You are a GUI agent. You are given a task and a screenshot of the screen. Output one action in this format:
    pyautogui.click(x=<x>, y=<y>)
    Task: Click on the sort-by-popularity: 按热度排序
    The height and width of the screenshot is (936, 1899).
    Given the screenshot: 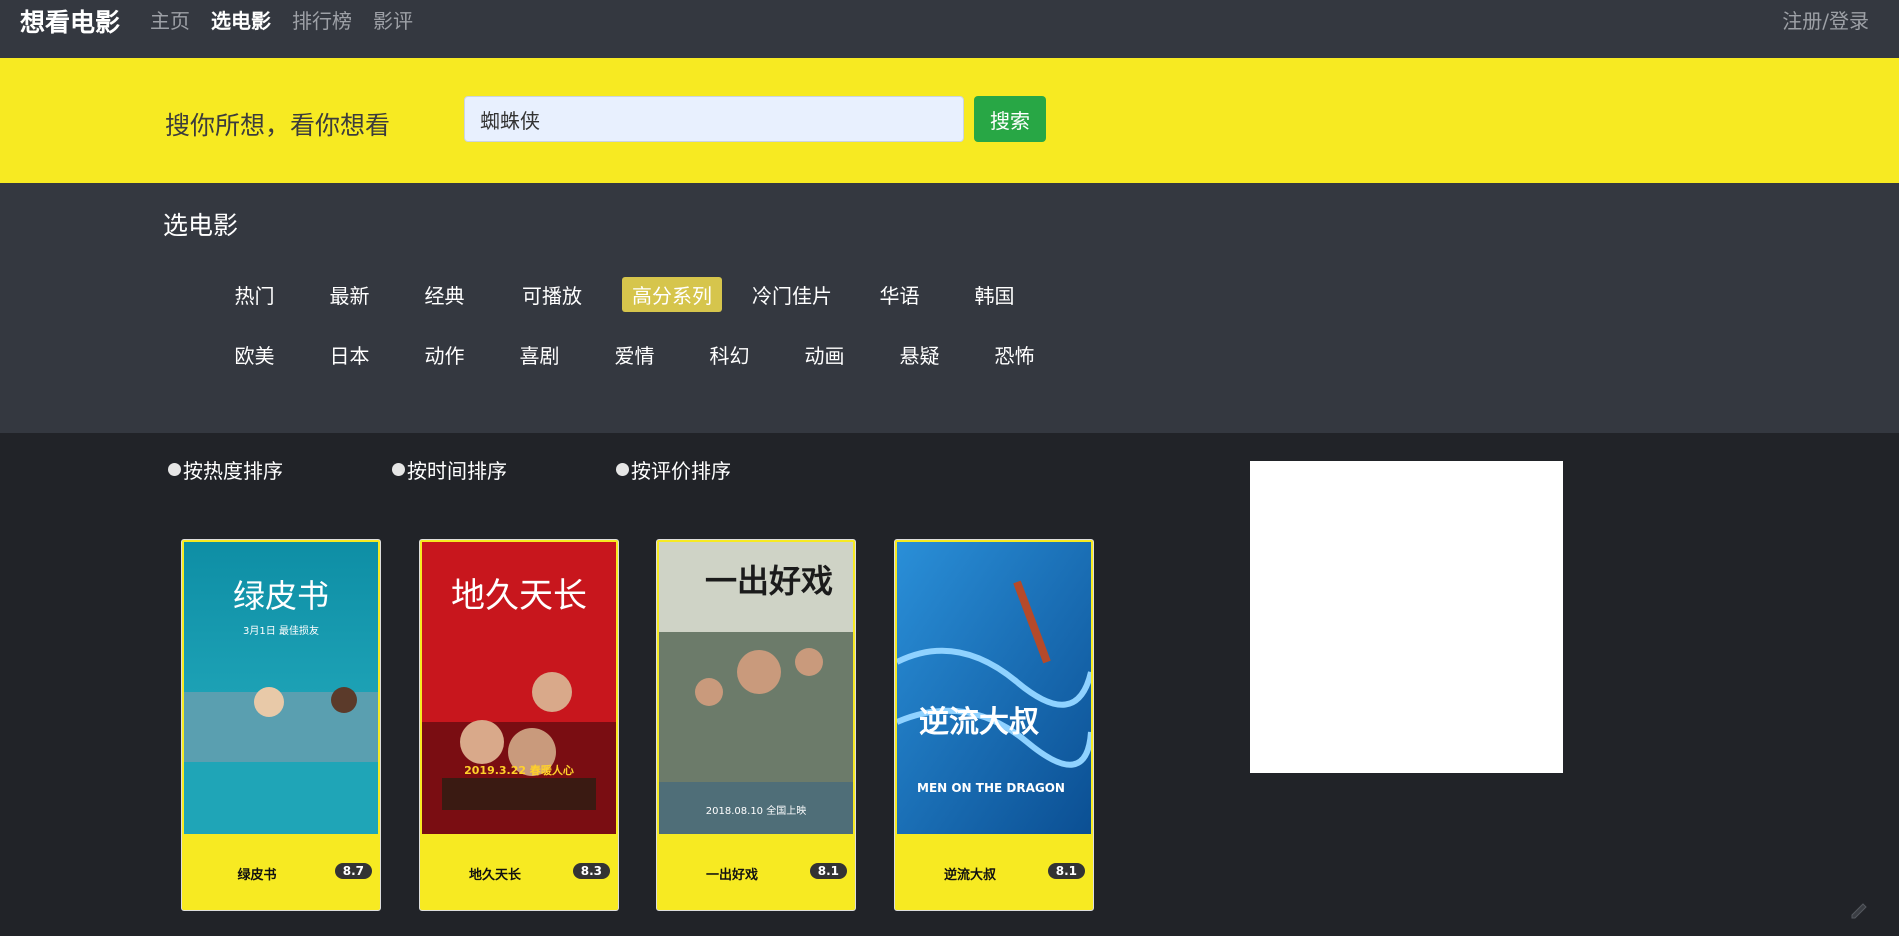 What is the action you would take?
    pyautogui.click(x=280, y=469)
    